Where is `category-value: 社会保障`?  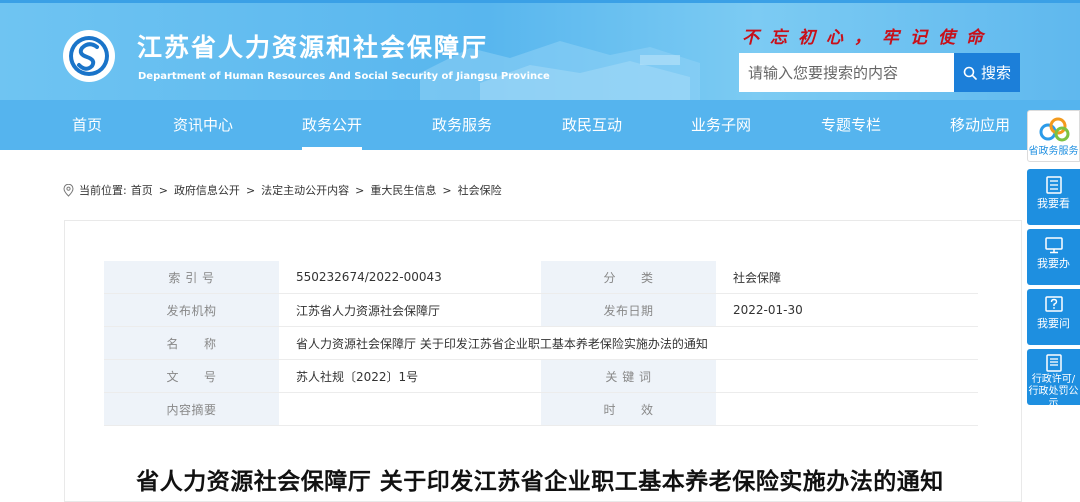
category-value: 社会保障 is located at coordinates (847, 277).